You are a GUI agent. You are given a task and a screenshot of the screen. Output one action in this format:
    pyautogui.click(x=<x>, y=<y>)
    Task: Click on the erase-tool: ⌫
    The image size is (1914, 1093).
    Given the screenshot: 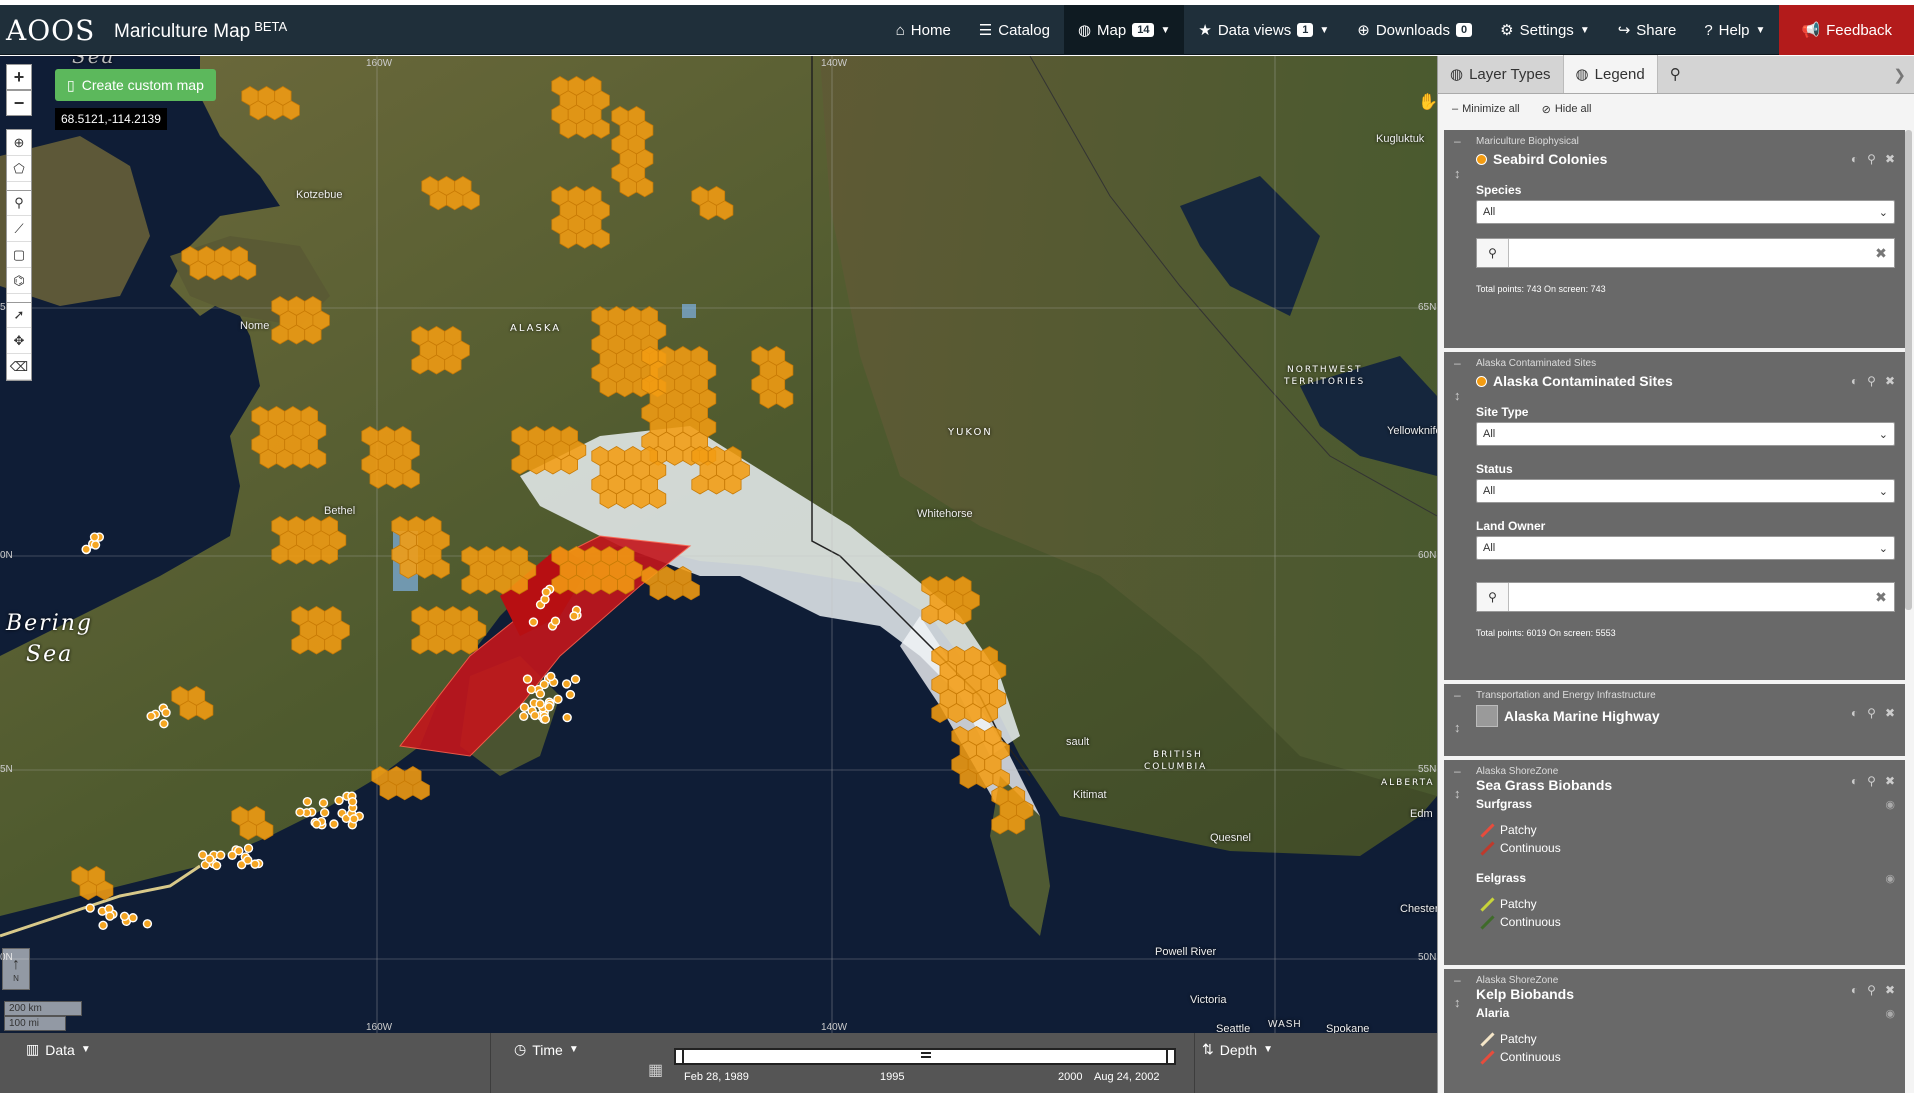 What is the action you would take?
    pyautogui.click(x=19, y=367)
    